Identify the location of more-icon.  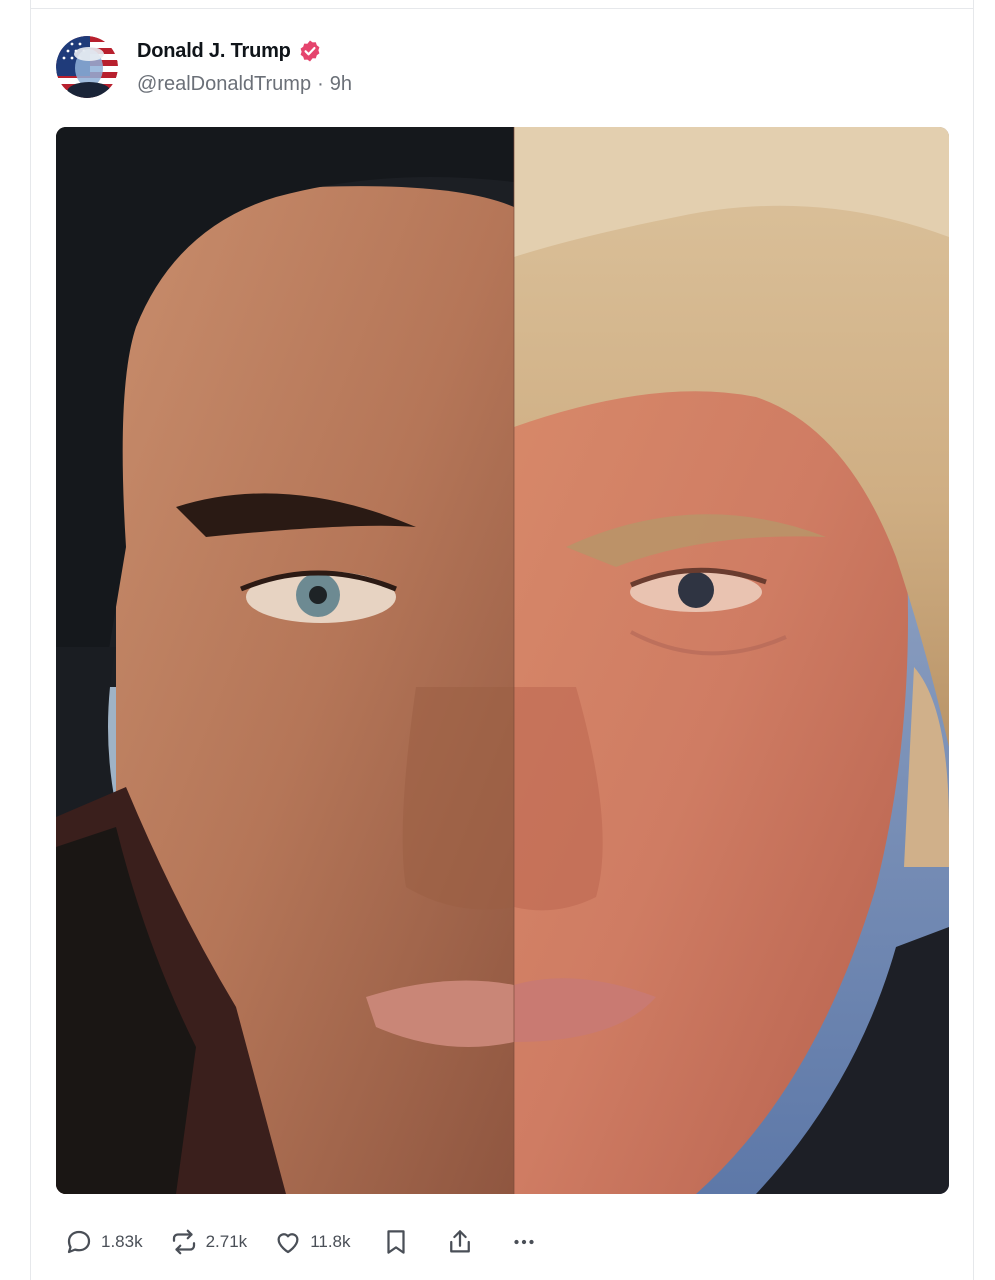
(524, 1242).